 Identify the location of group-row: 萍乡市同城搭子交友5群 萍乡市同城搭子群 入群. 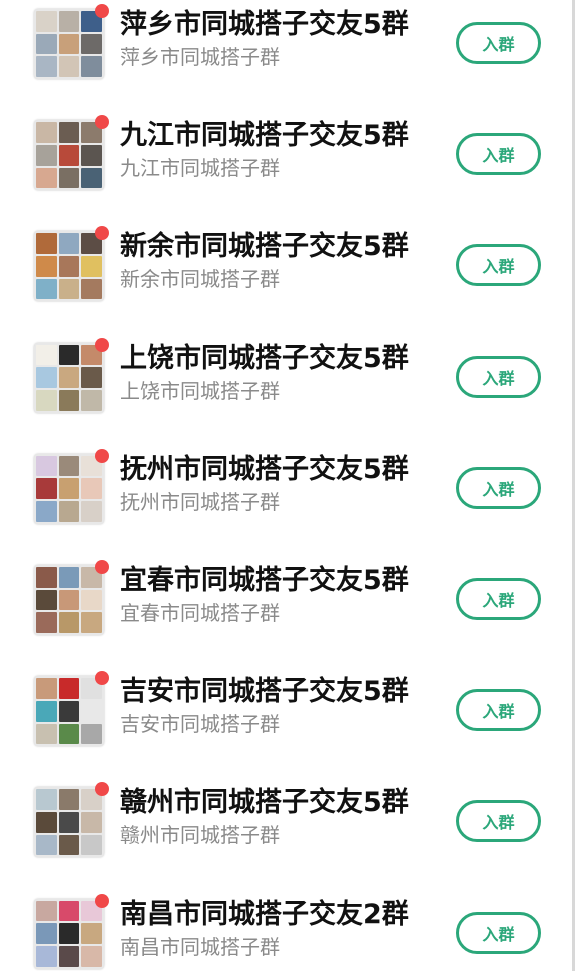
(286, 55).